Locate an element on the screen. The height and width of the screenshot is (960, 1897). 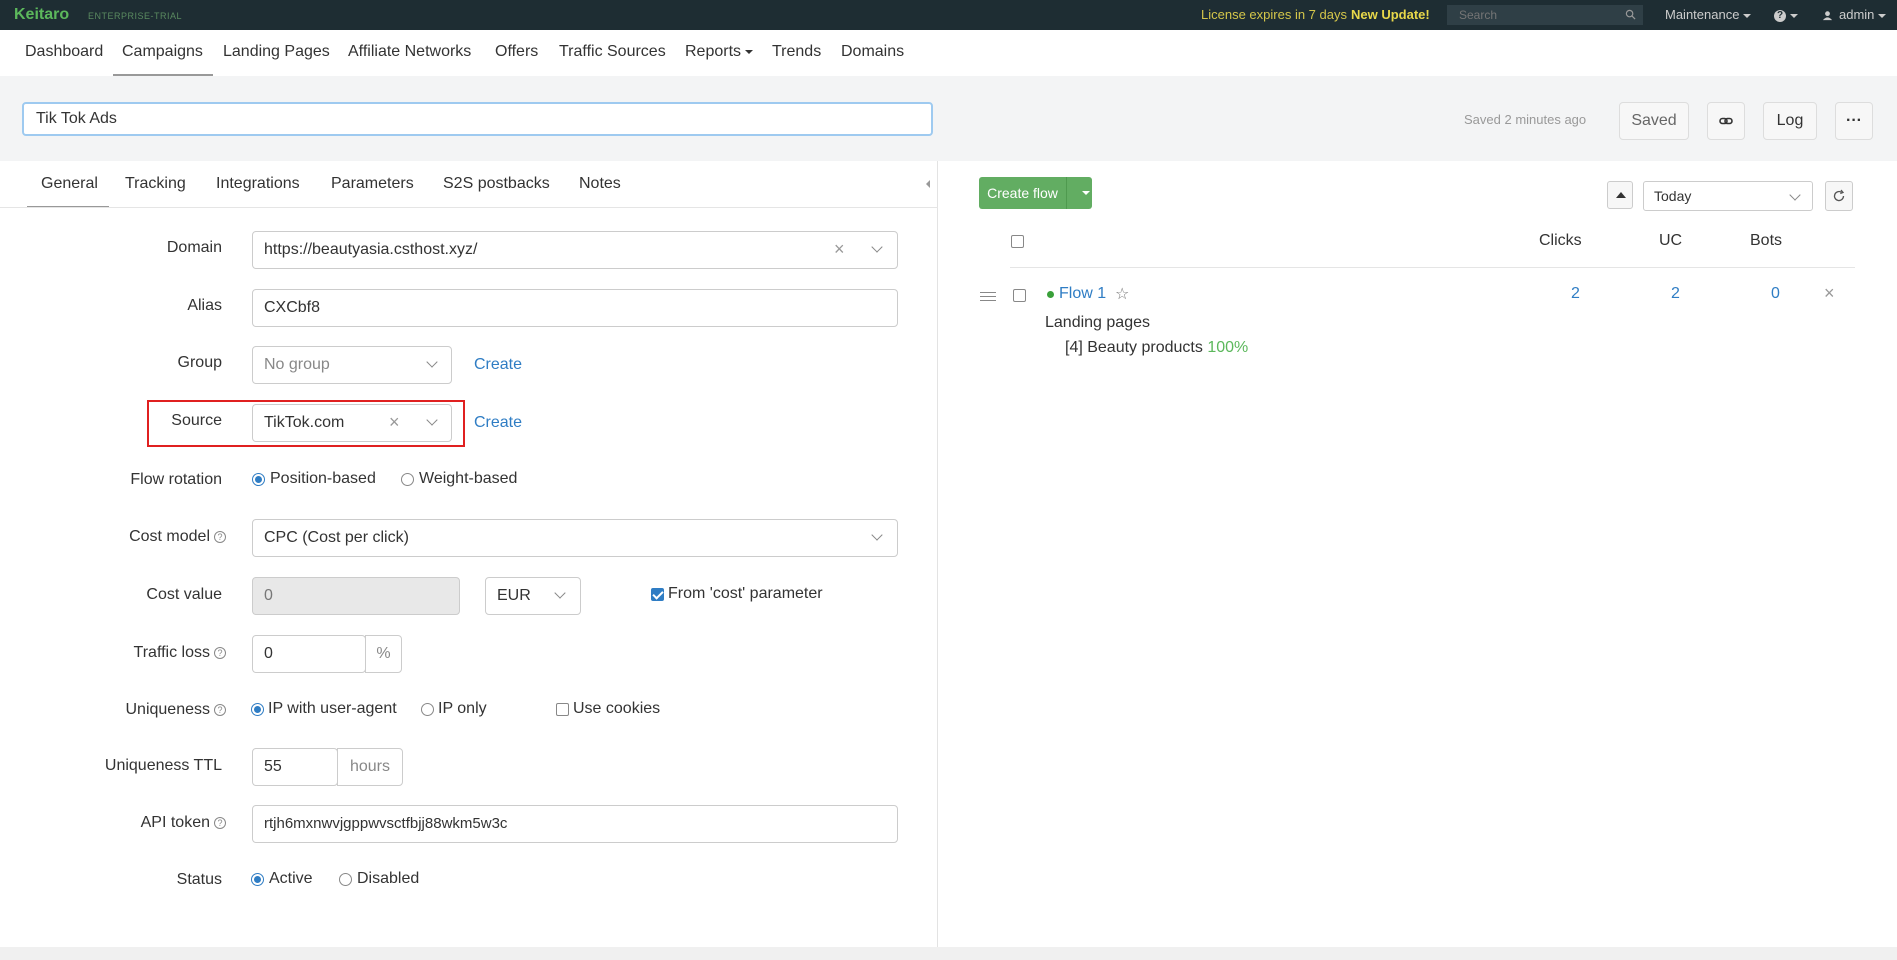
create-flow-button-group: Create flow is located at coordinates (1035, 193).